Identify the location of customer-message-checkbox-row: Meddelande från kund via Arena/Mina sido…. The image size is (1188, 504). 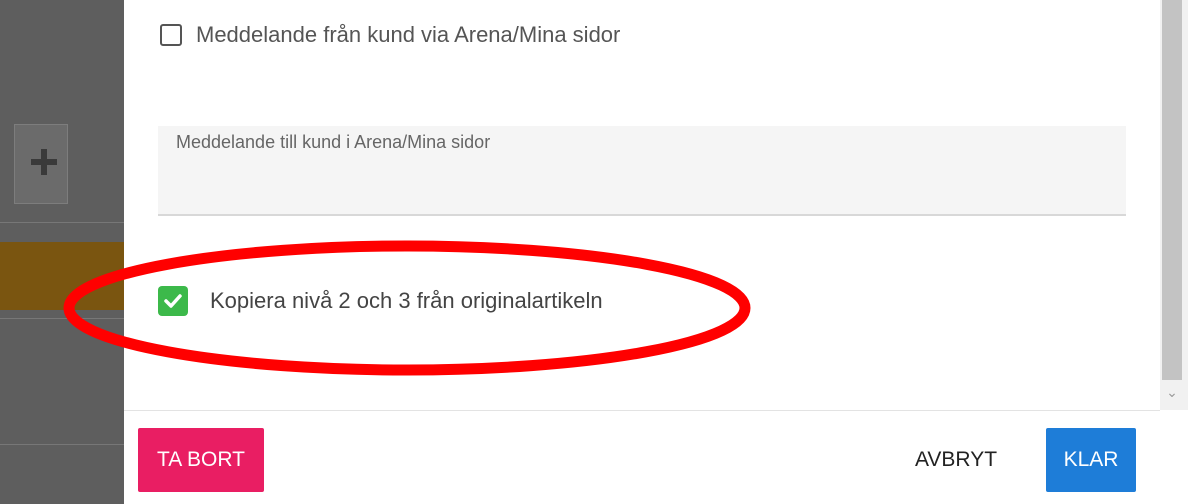
(390, 35).